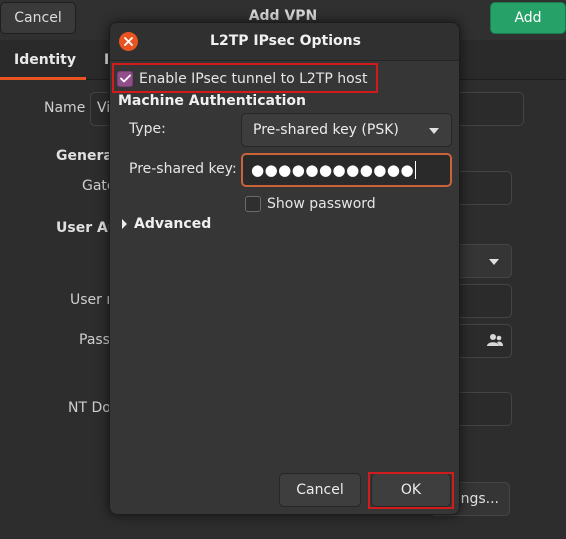  I want to click on name-label: Name, so click(65, 108).